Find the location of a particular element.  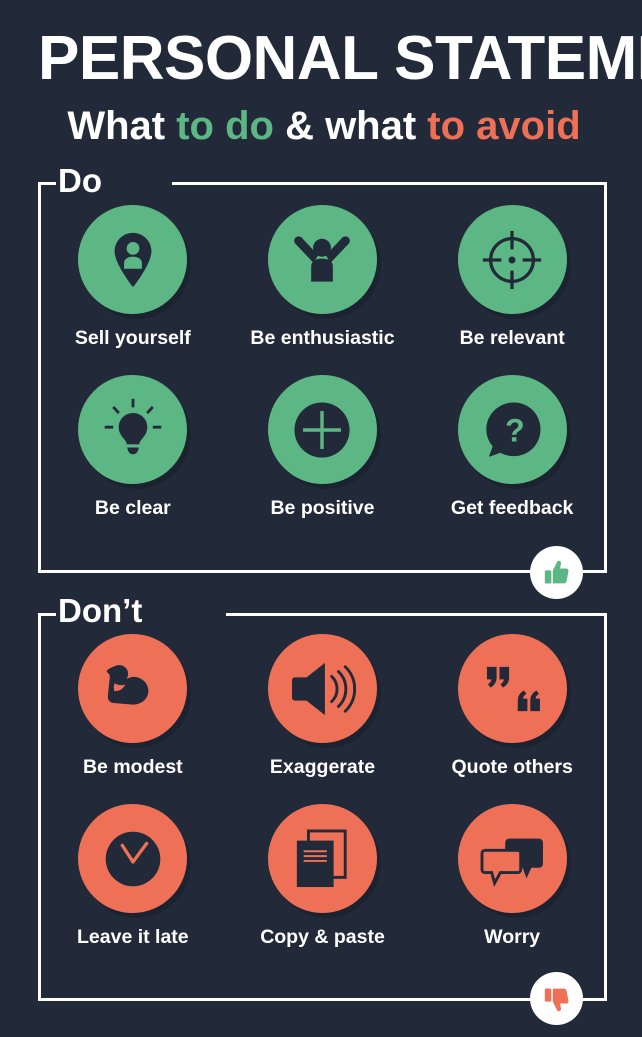

item-label: Be positive is located at coordinates (322, 508).